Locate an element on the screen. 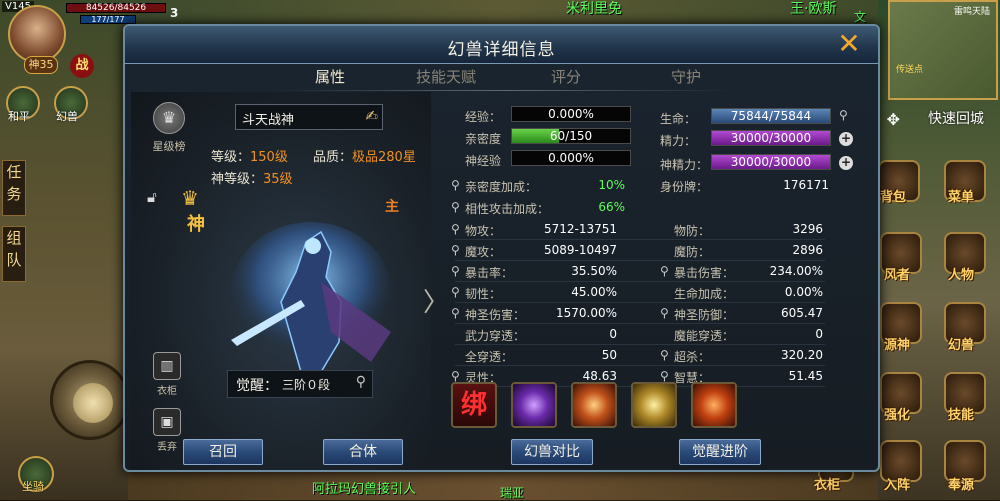  attr-left-value: 35.50% is located at coordinates (594, 271).